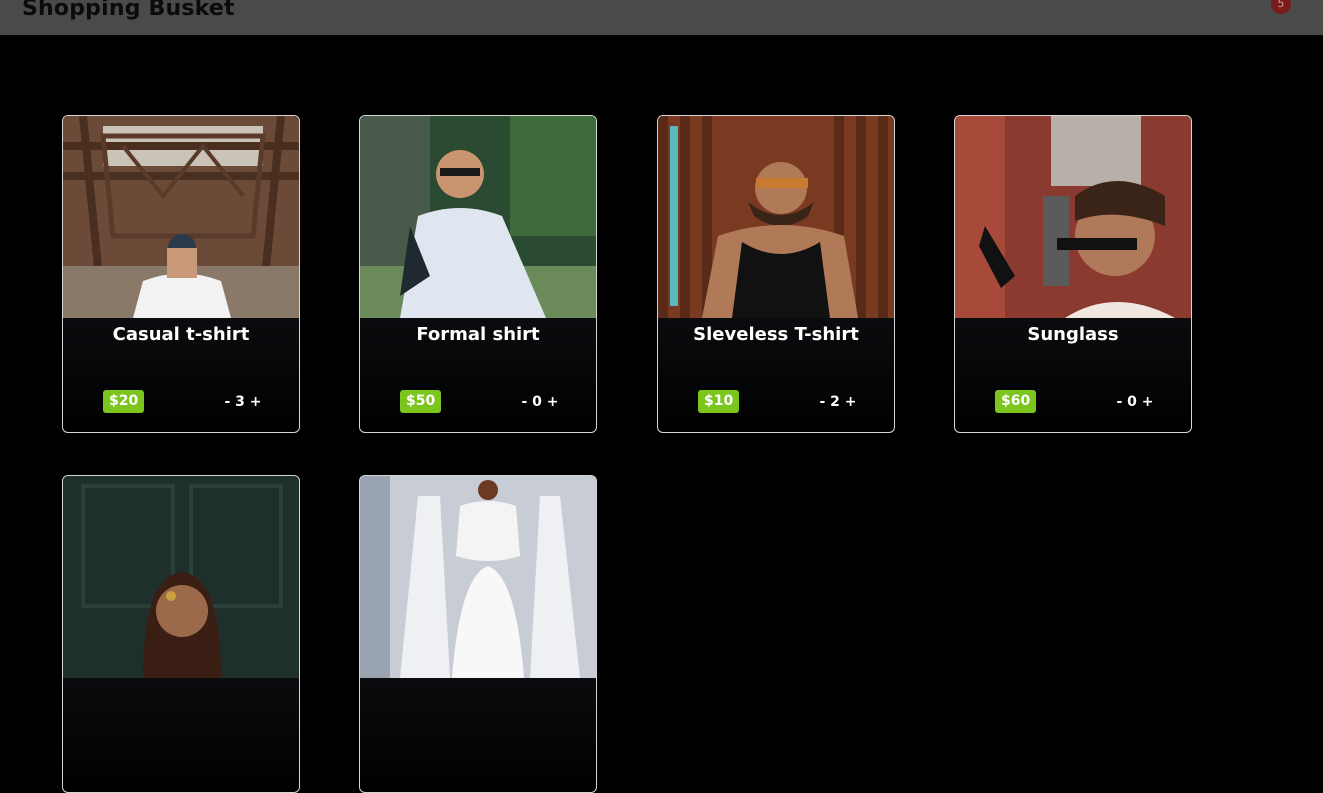 The height and width of the screenshot is (793, 1323). I want to click on product-name: Sleveless T-shirt, so click(776, 334).